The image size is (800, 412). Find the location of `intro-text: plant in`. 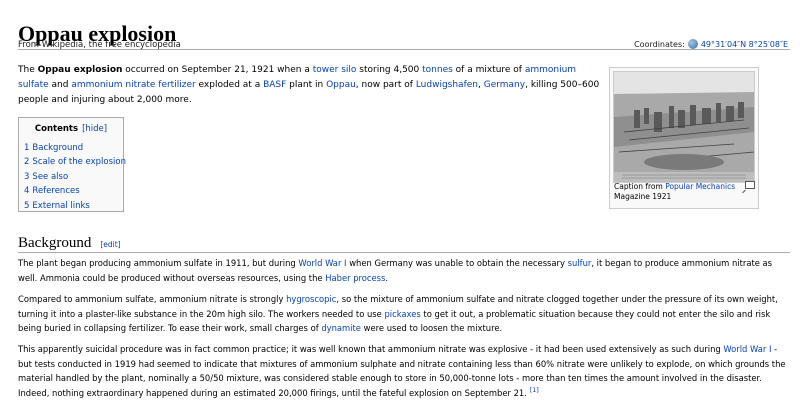

intro-text: plant in is located at coordinates (306, 85).